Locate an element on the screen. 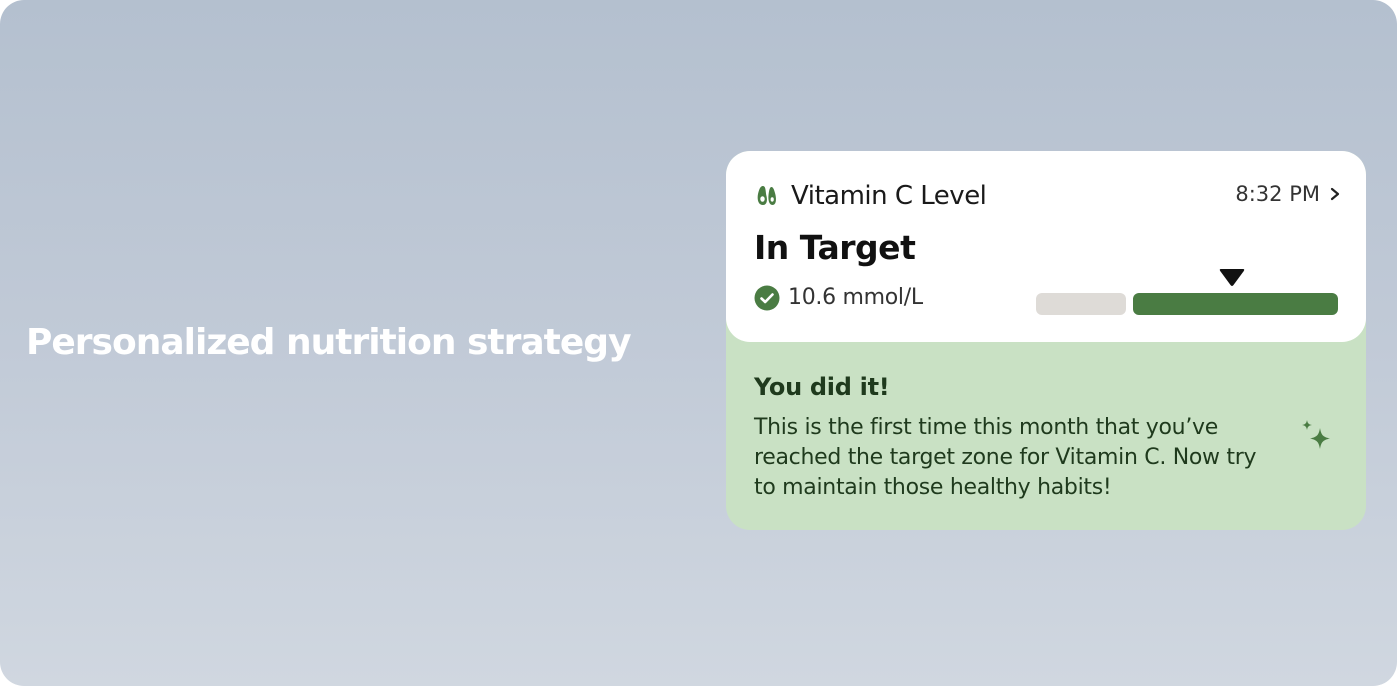 The image size is (1397, 686). reading-time: 8:32 PM is located at coordinates (1277, 194).